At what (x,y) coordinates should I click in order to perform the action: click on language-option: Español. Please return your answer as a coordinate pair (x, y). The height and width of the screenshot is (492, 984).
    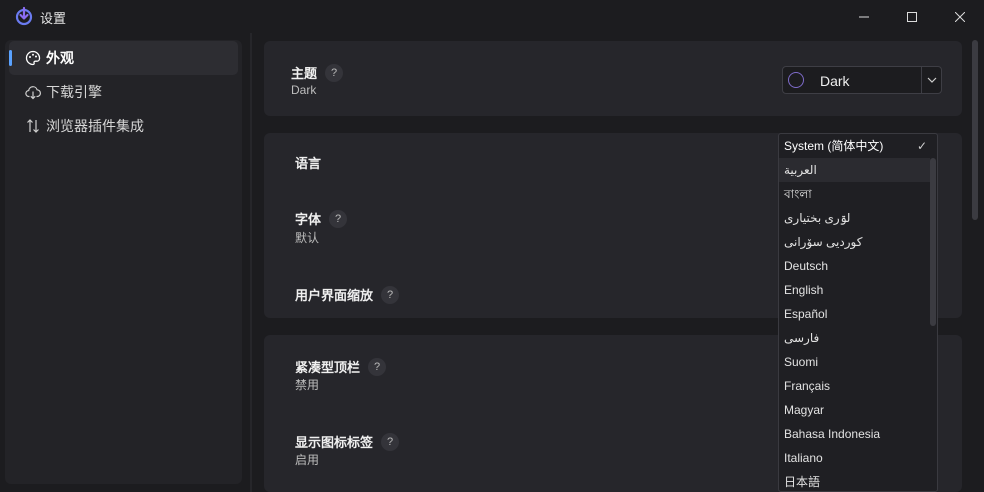
    Looking at the image, I should click on (855, 314).